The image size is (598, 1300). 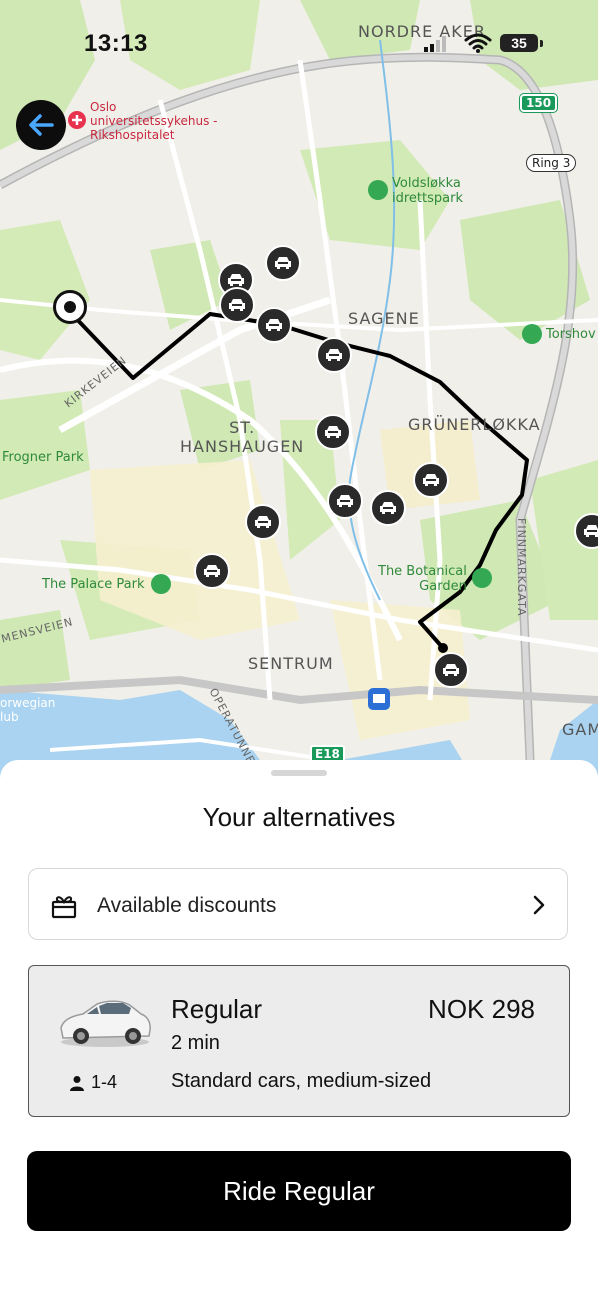 I want to click on ride-option-price: NOK 298, so click(x=481, y=1009).